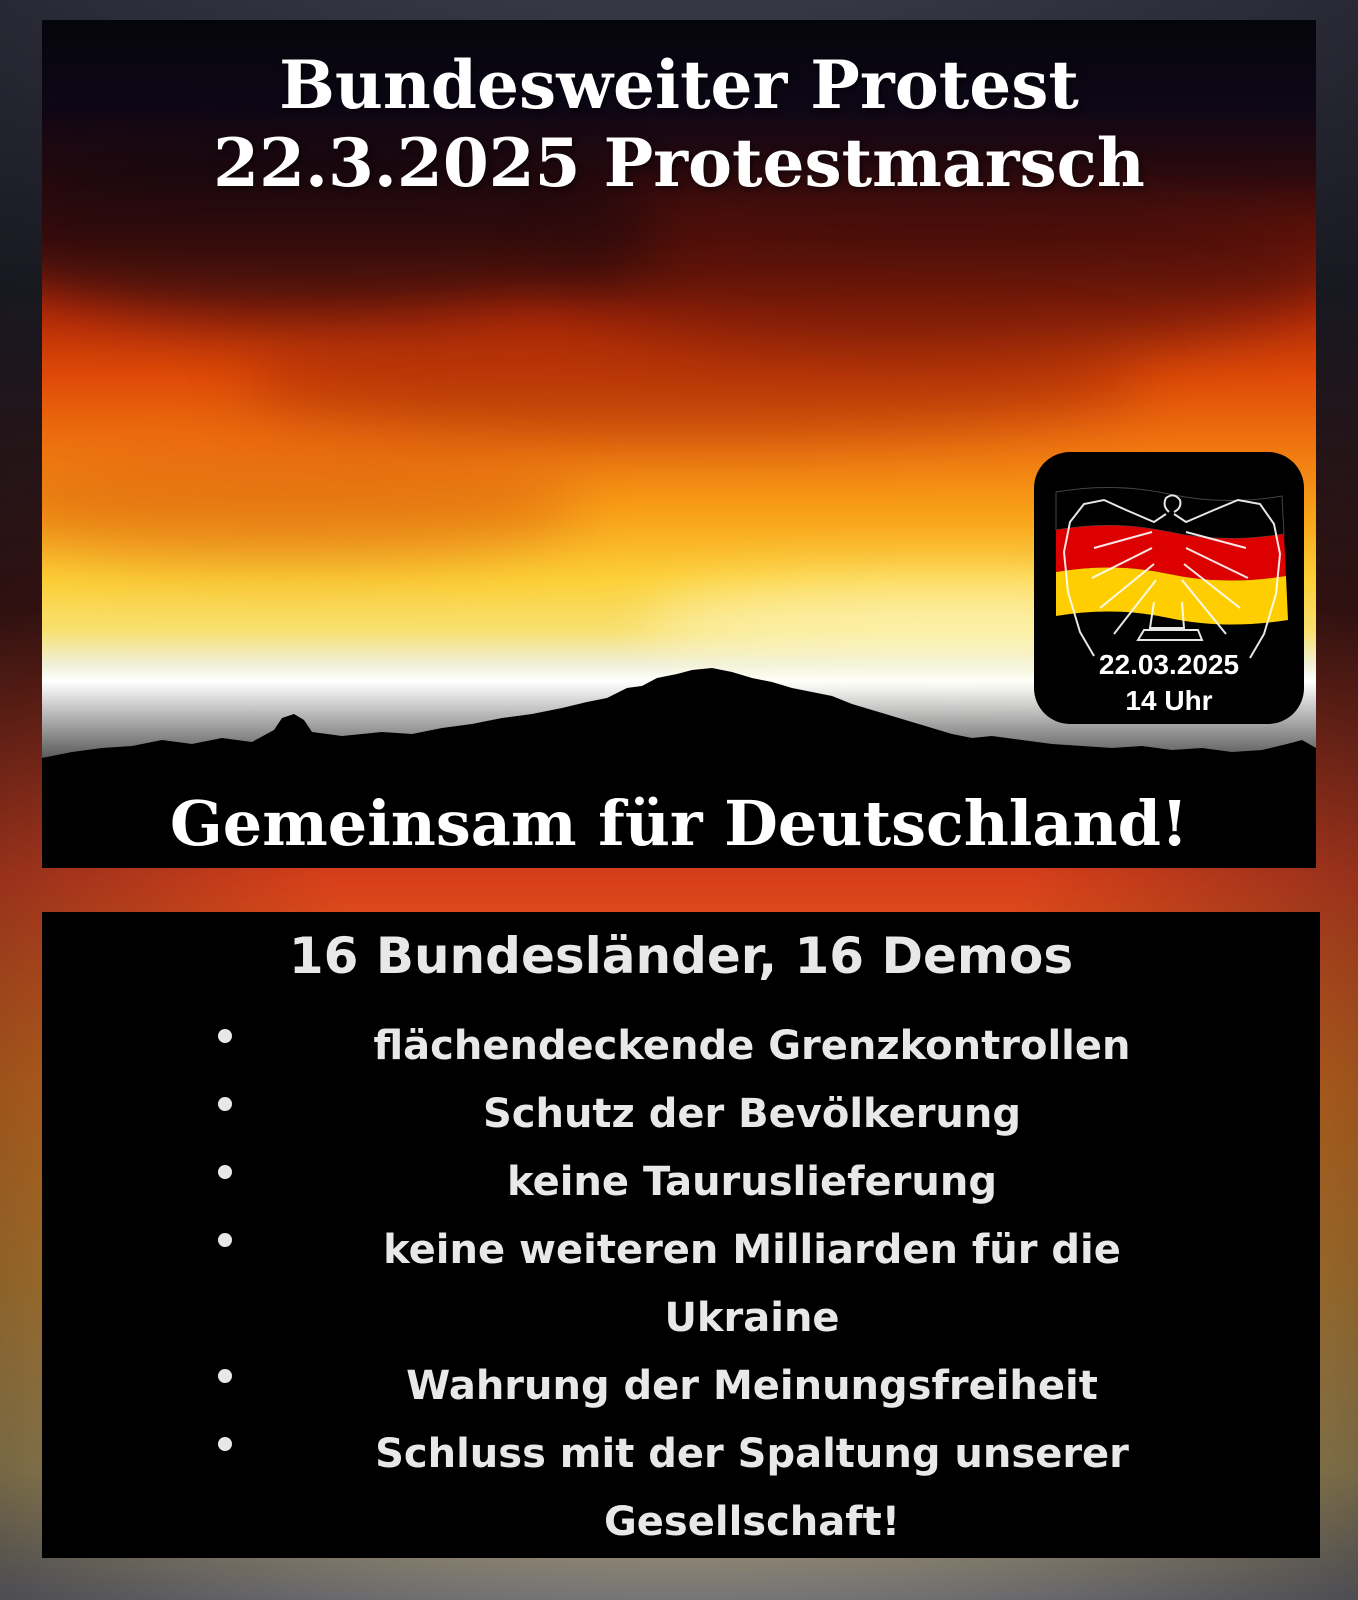  Describe the element at coordinates (1169, 588) in the screenshot. I see `event-badge: 22.03.2025 14 Uhr` at that location.